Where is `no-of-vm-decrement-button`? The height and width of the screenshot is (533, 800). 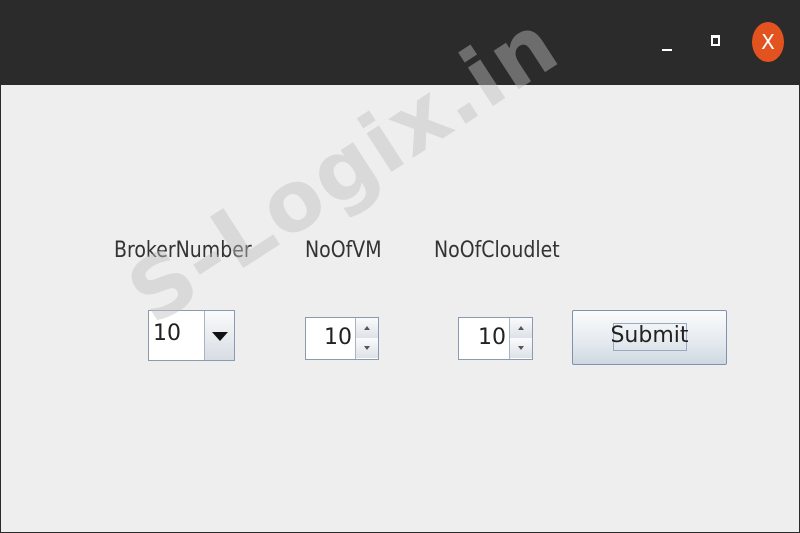 no-of-vm-decrement-button is located at coordinates (367, 348).